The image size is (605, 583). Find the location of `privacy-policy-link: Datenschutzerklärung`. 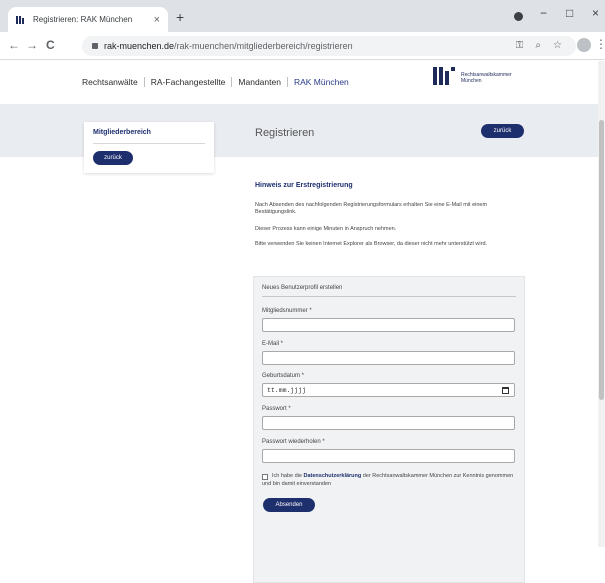

privacy-policy-link: Datenschutzerklärung is located at coordinates (333, 476).